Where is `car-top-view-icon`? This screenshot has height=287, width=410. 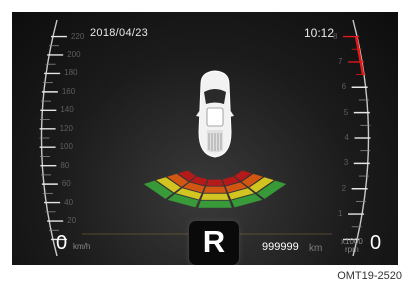
car-top-view-icon is located at coordinates (215, 114).